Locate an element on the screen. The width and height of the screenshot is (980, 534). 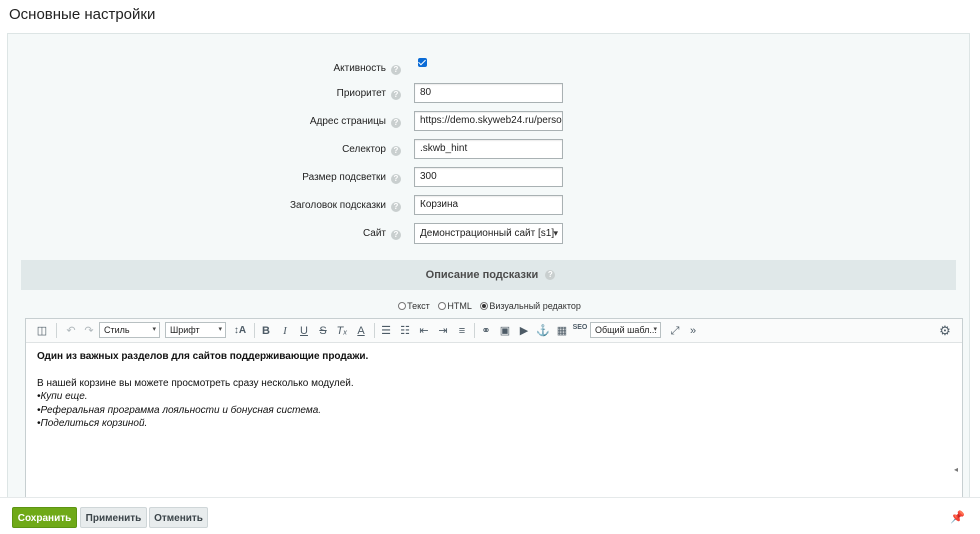
italic-icon: I is located at coordinates (285, 331).